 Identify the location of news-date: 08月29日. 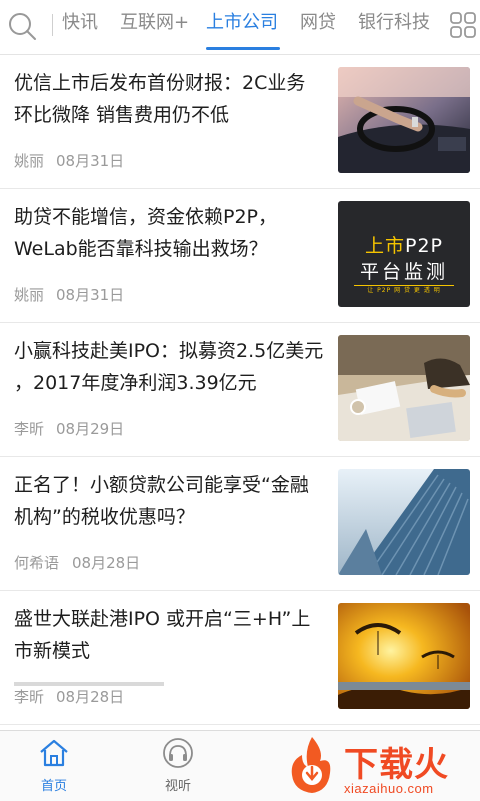
(90, 429).